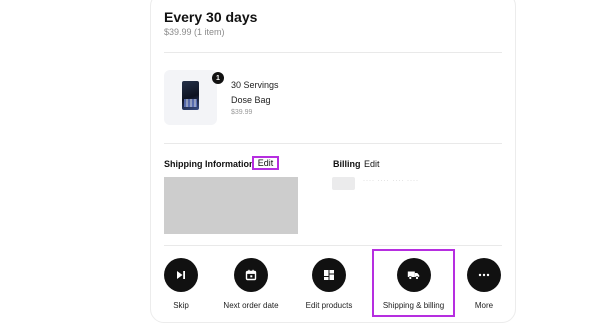  Describe the element at coordinates (329, 305) in the screenshot. I see `edit-products-label: Edit products` at that location.